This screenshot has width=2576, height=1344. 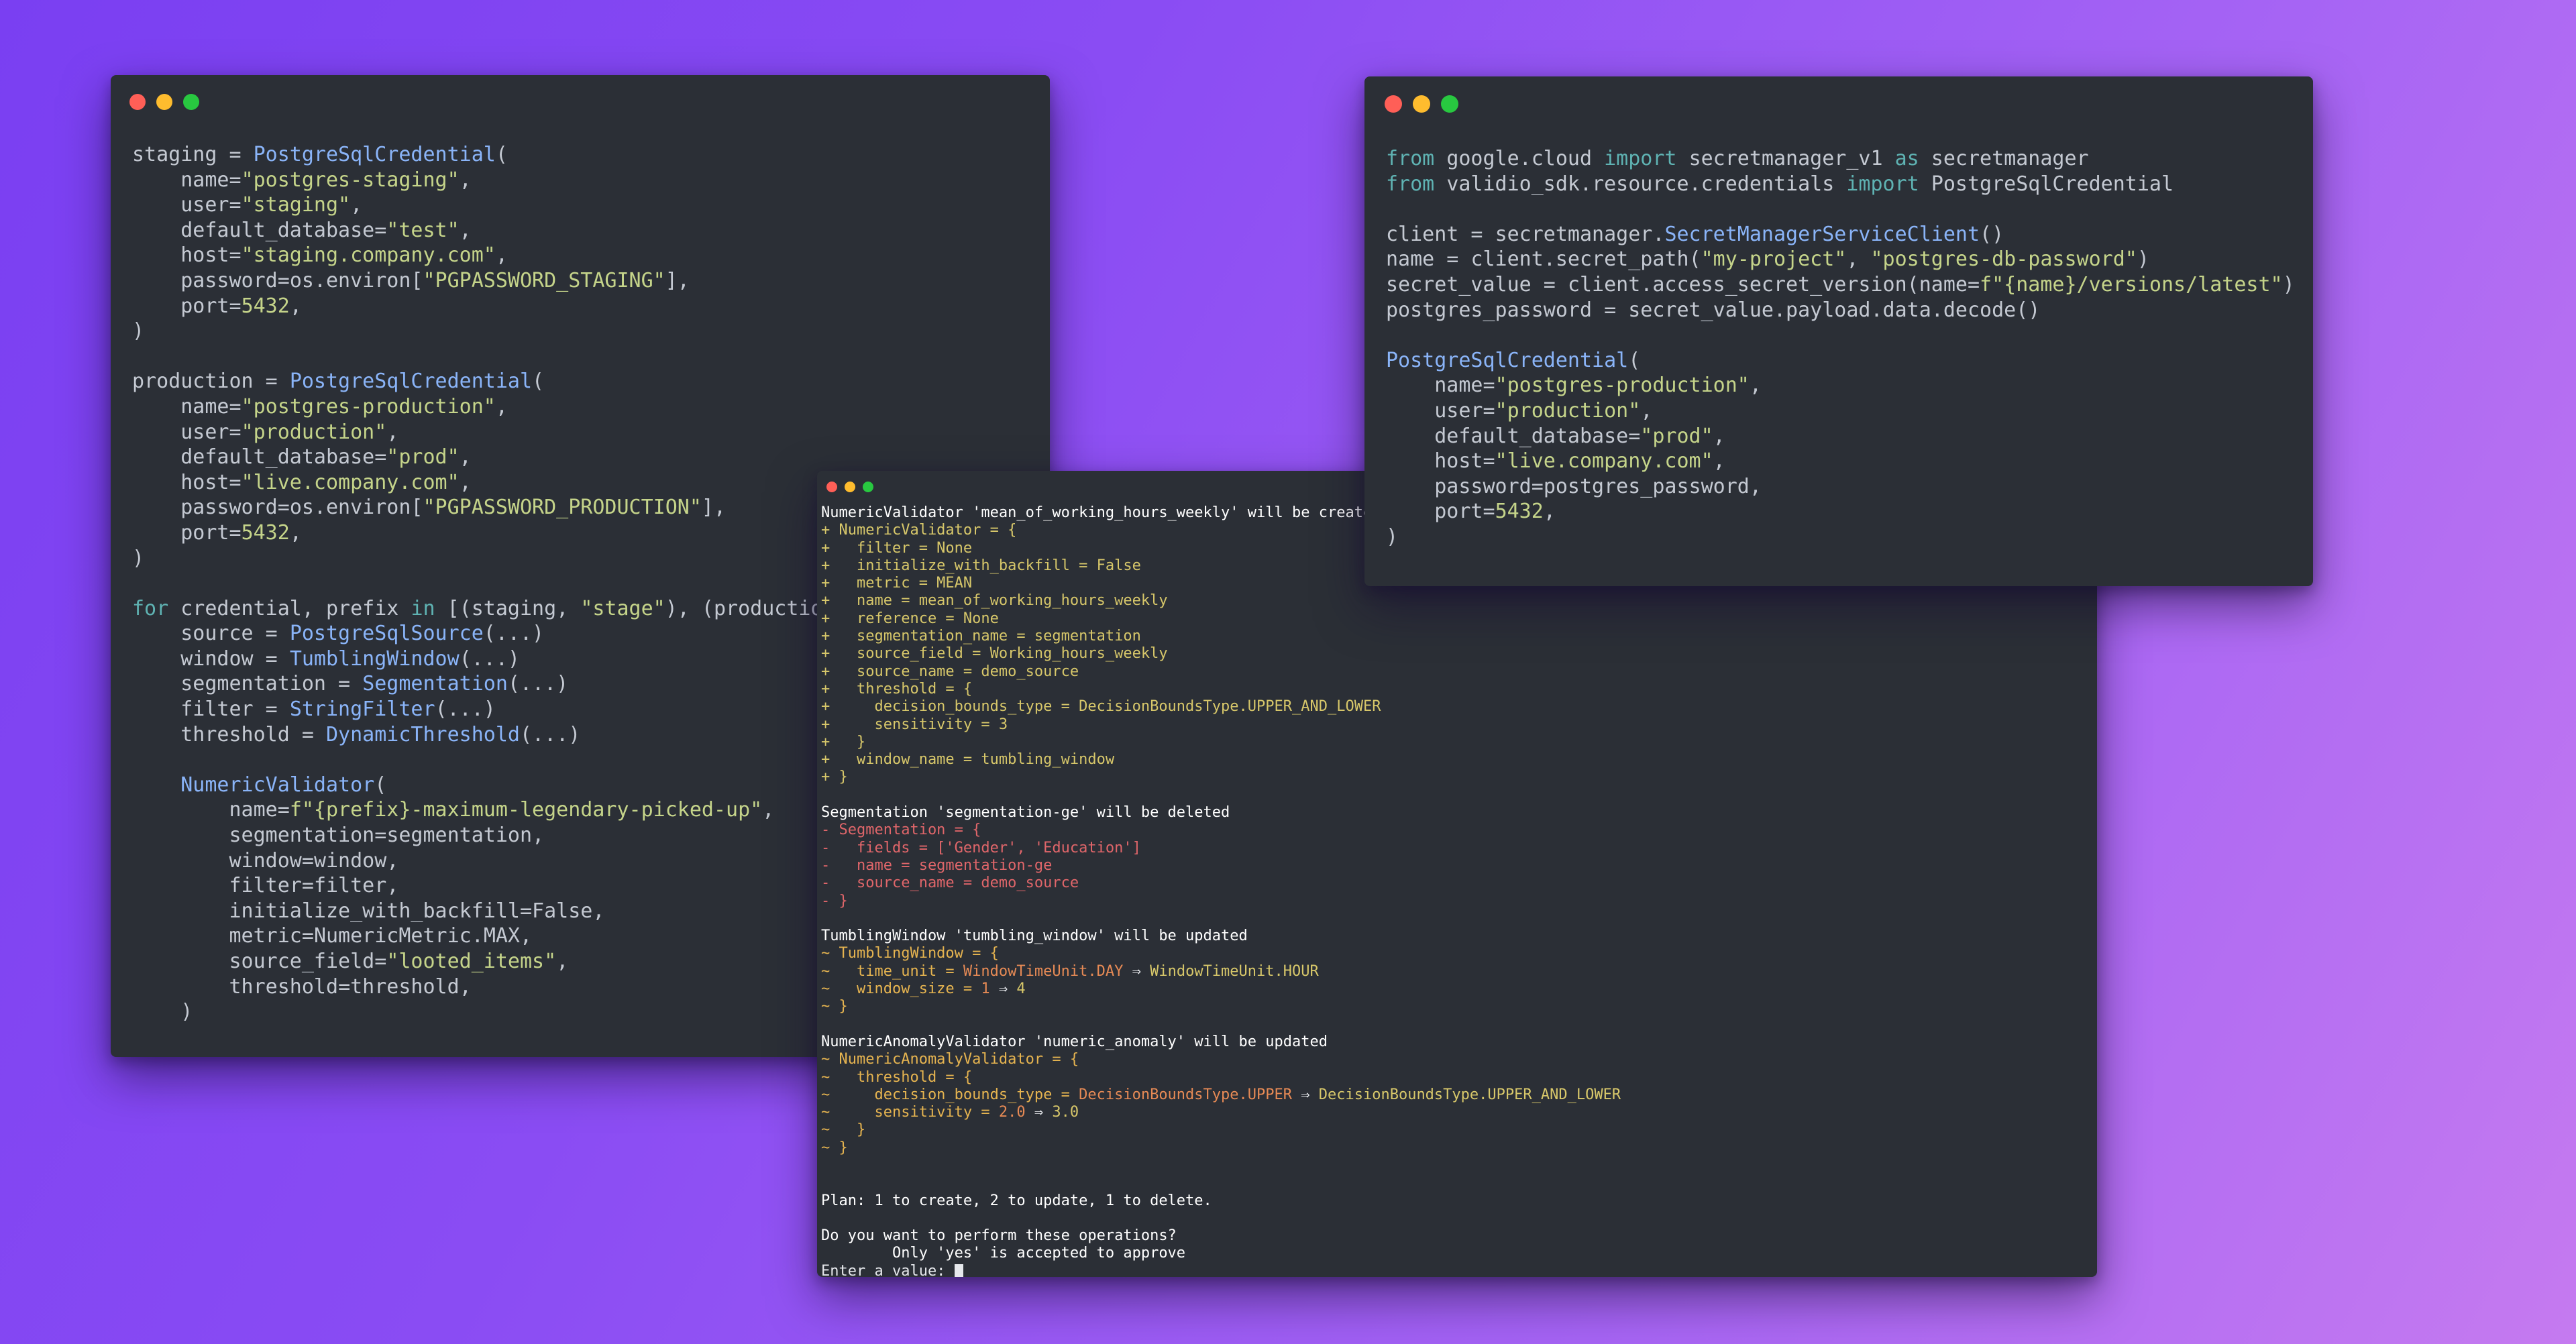 What do you see at coordinates (338, 382) in the screenshot?
I see `left-code-line: production = PostgreSqlCredential(` at bounding box center [338, 382].